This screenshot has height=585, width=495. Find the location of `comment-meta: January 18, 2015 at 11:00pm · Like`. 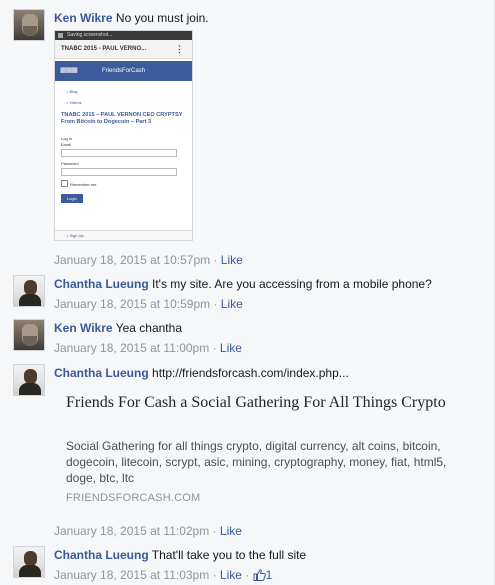

comment-meta: January 18, 2015 at 11:00pm · Like is located at coordinates (148, 348).